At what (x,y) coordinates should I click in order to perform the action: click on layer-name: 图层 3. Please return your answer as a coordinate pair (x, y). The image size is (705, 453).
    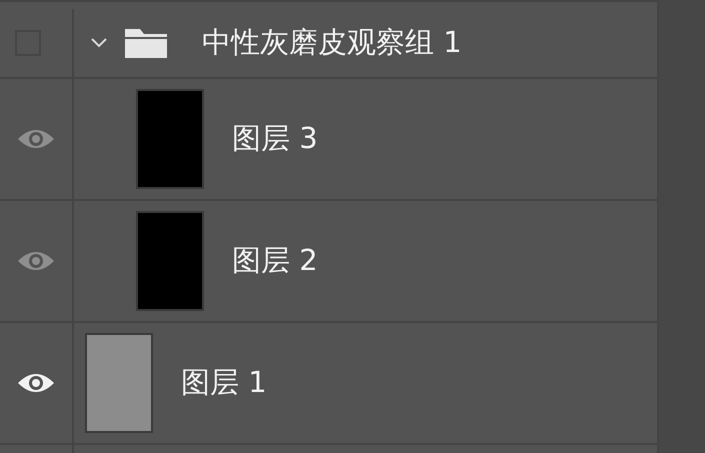
    Looking at the image, I should click on (275, 139).